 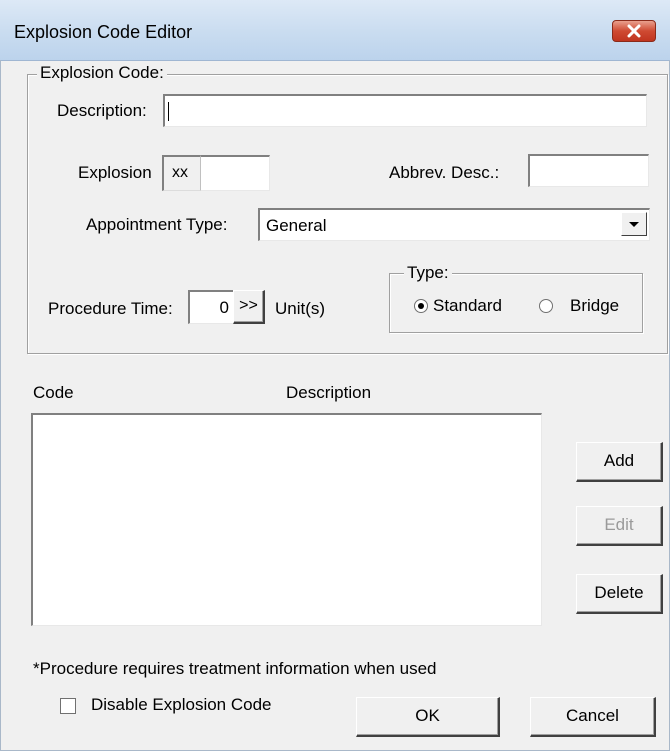 What do you see at coordinates (619, 462) in the screenshot?
I see `add-button: Add` at bounding box center [619, 462].